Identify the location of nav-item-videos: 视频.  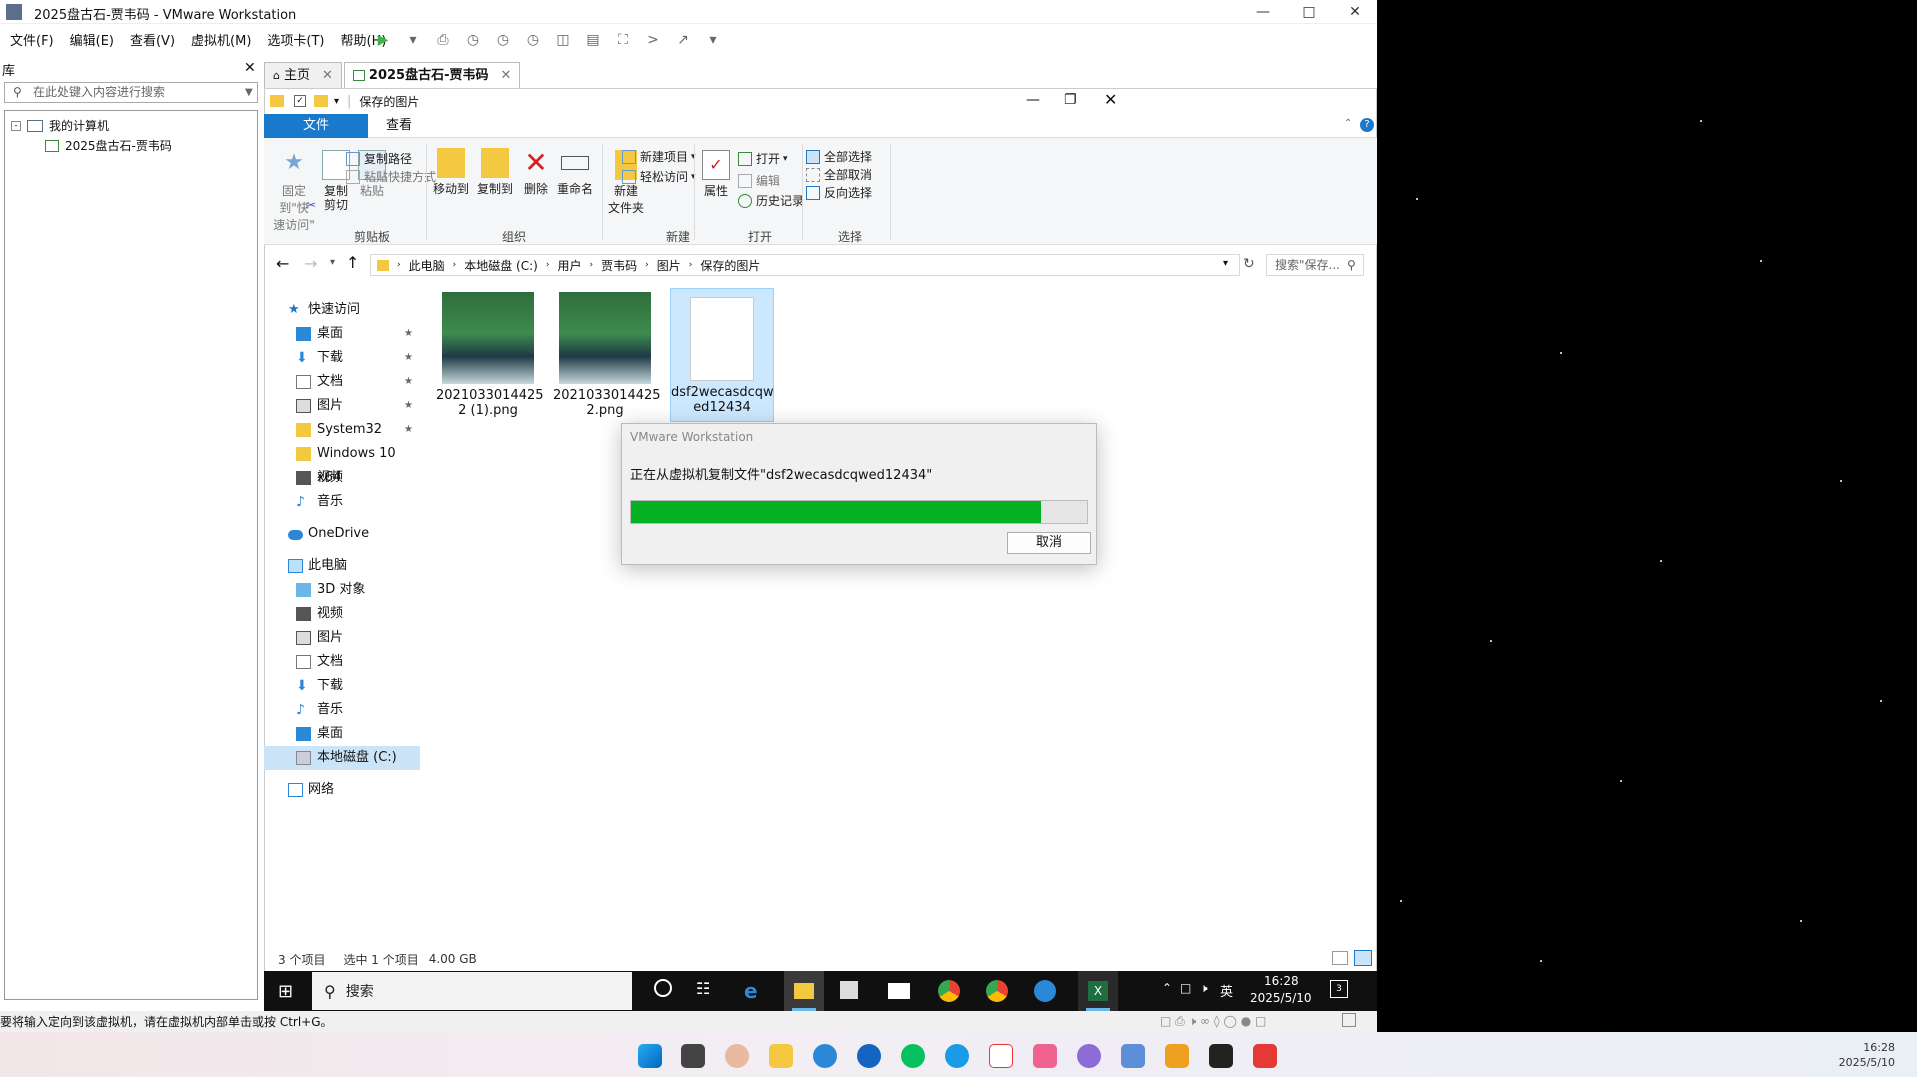
(342, 478).